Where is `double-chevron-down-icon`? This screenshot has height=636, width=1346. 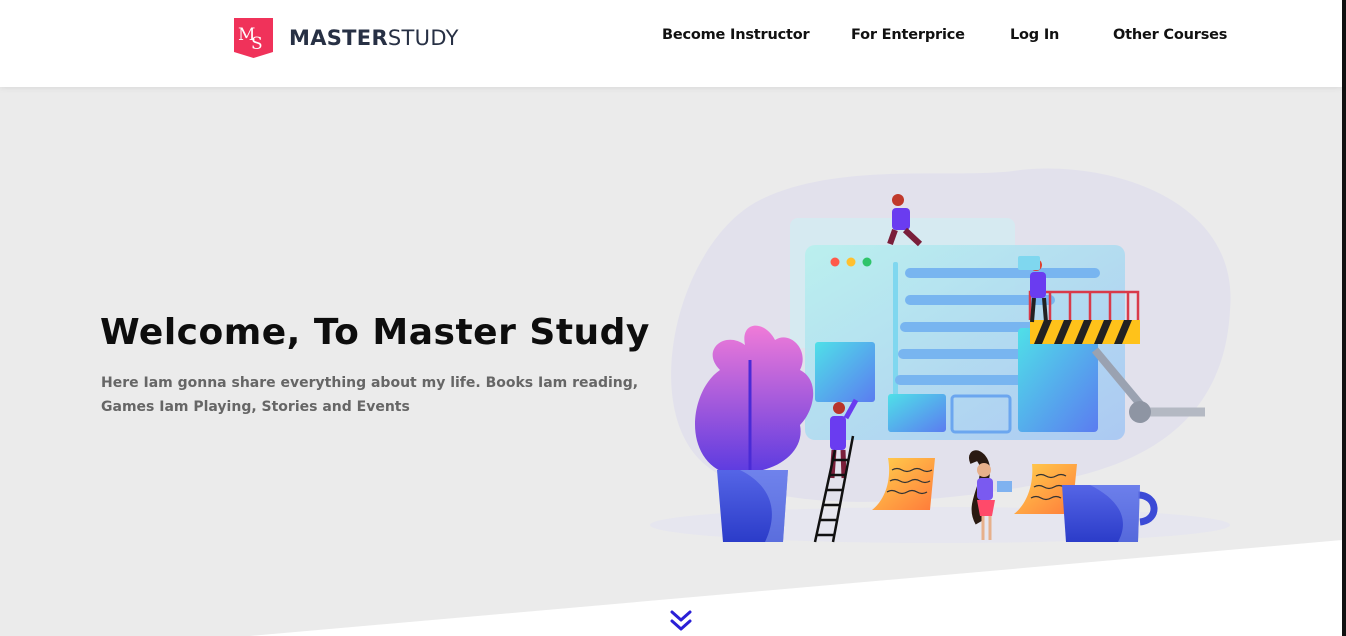 double-chevron-down-icon is located at coordinates (681, 622).